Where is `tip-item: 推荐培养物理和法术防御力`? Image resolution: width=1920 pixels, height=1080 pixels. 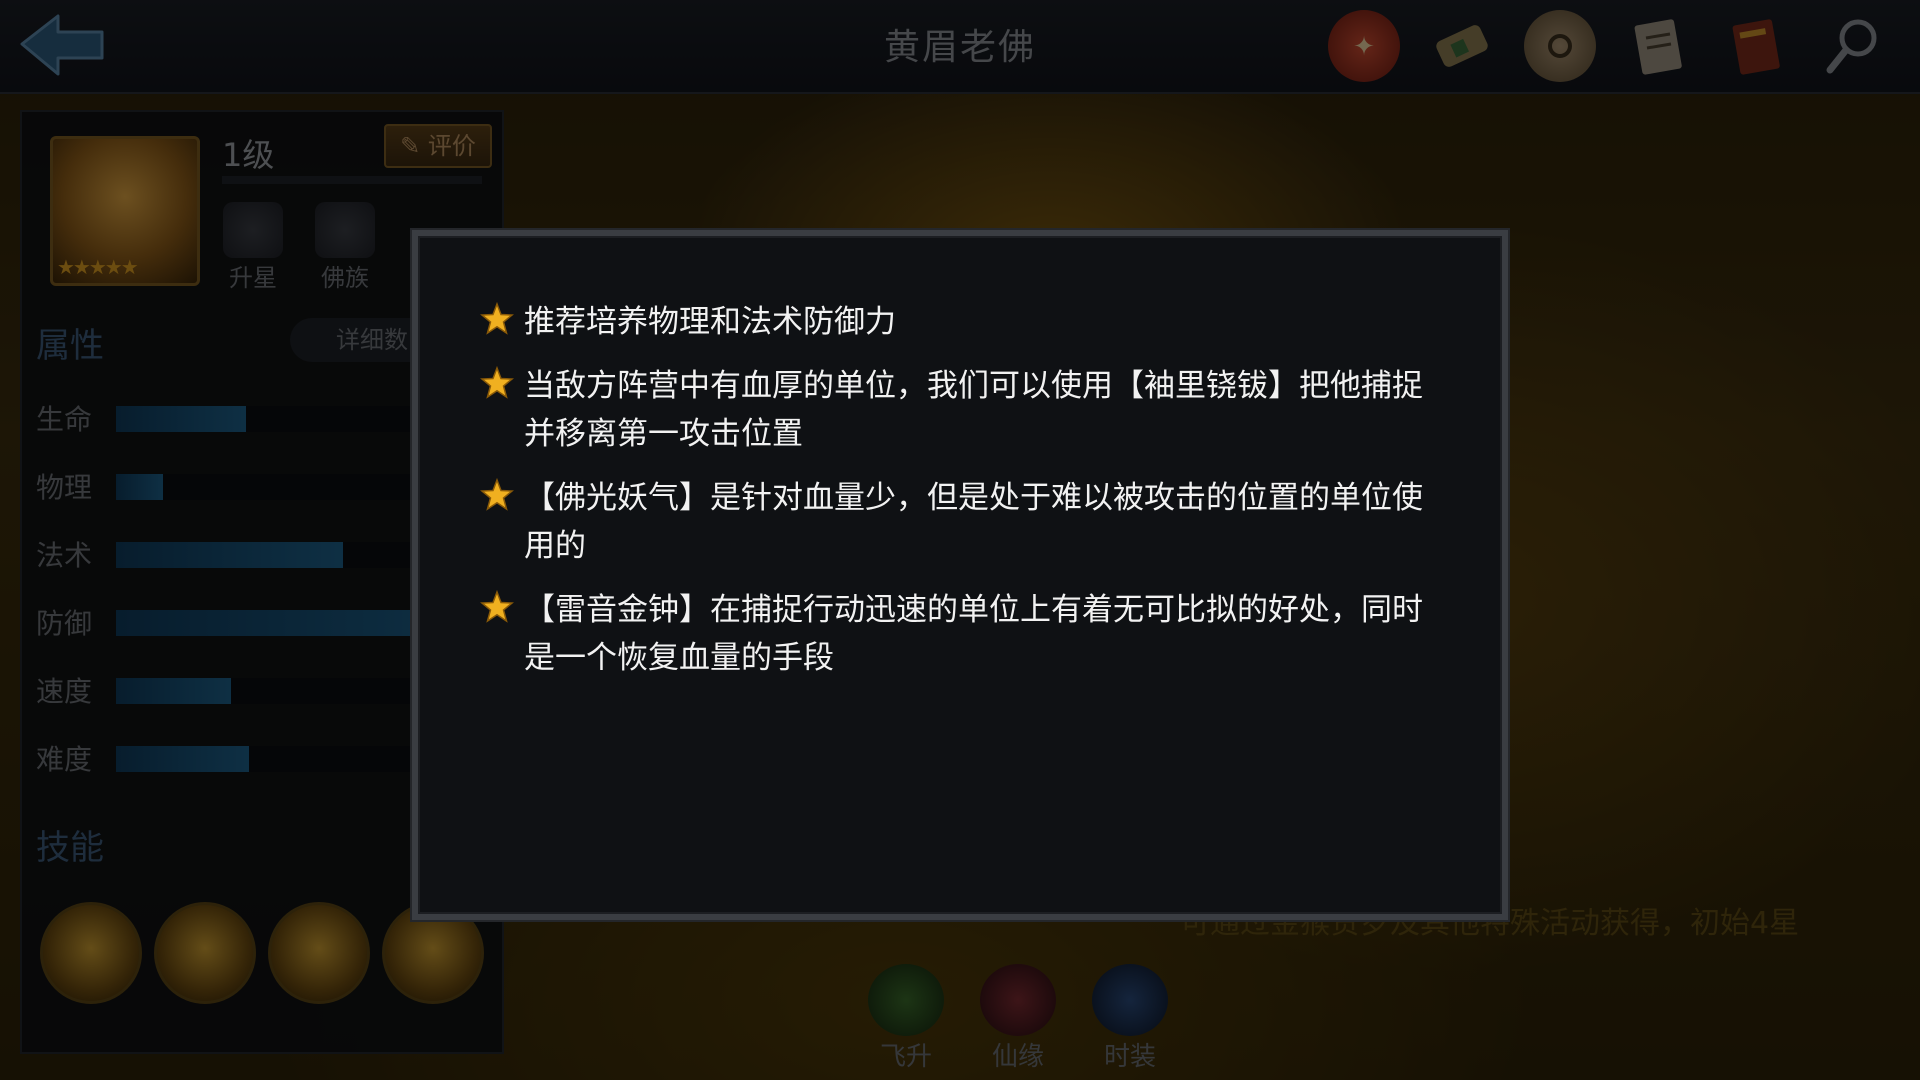
tip-item: 推荐培养物理和法术防御力 is located at coordinates (960, 322).